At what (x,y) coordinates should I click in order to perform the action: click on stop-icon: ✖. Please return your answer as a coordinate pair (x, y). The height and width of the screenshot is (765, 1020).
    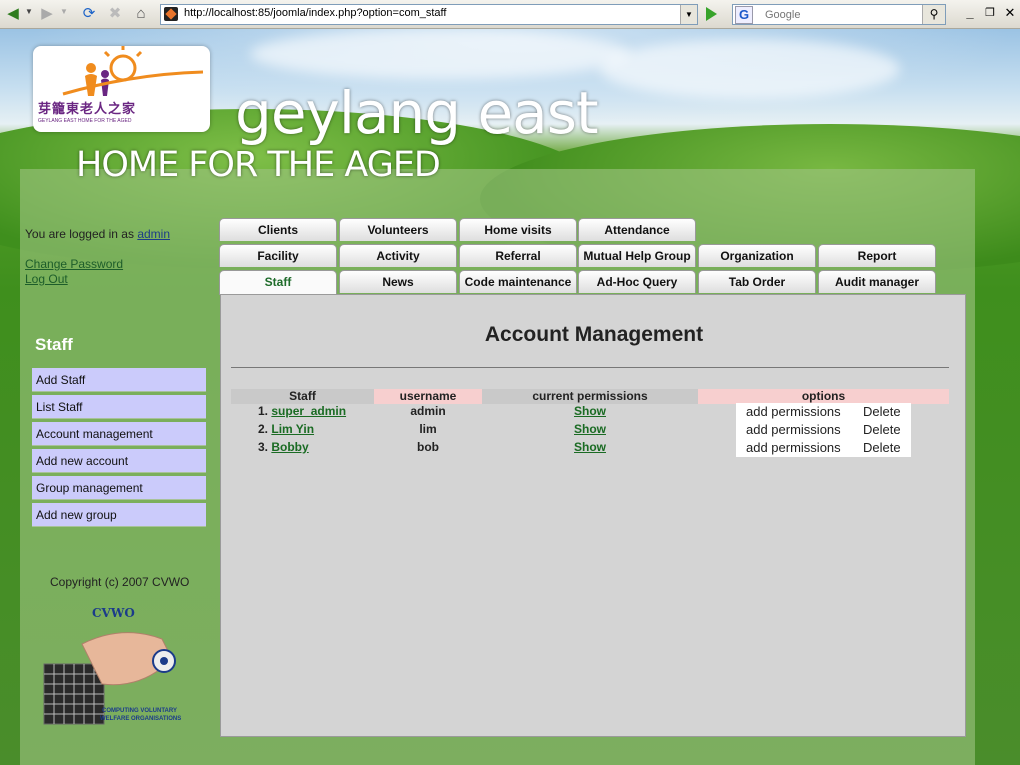
    Looking at the image, I should click on (115, 14).